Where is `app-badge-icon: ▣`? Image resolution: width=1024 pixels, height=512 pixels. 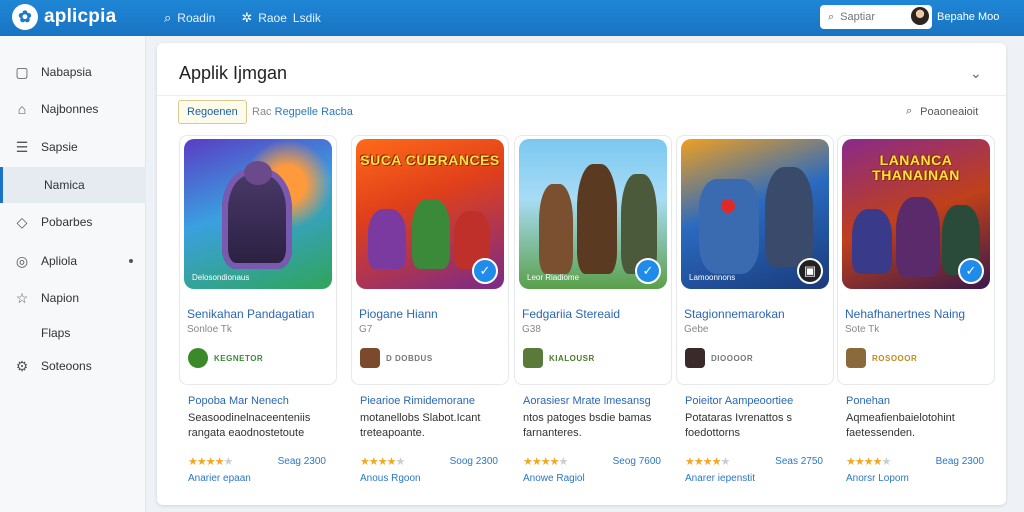
app-badge-icon: ▣ is located at coordinates (810, 271).